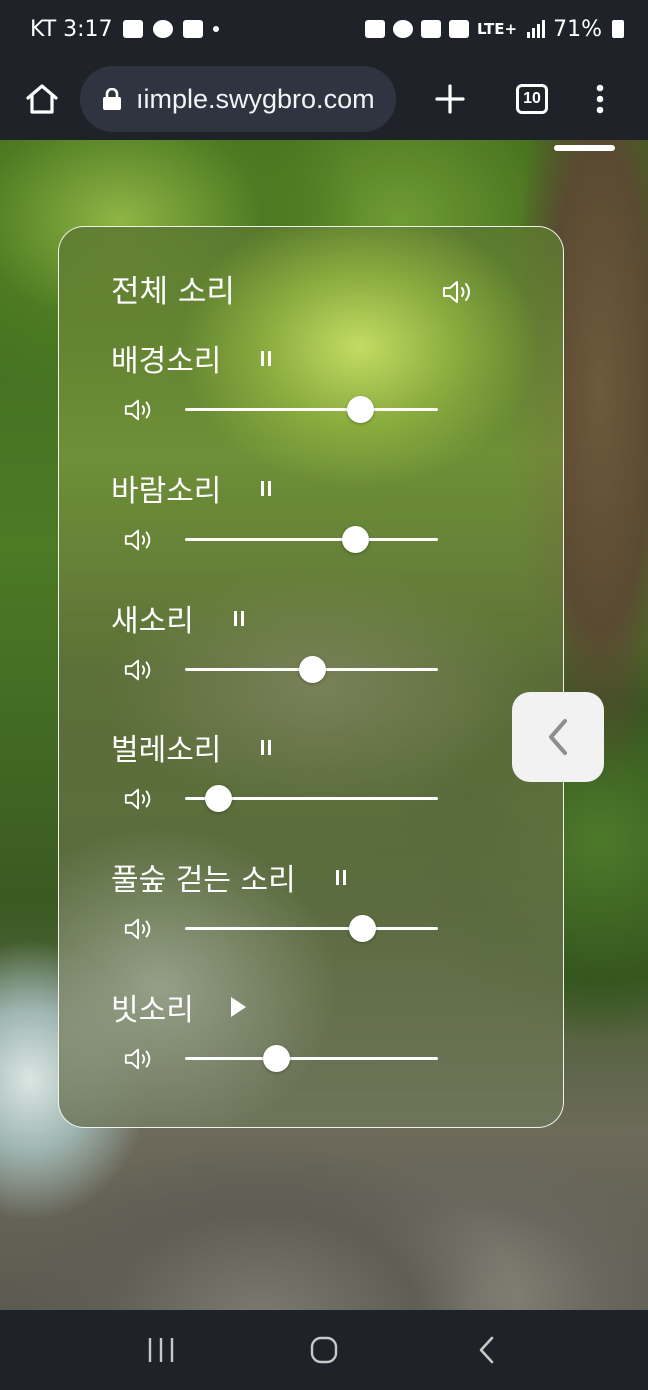  Describe the element at coordinates (152, 1010) in the screenshot. I see `sound-name: 빗소리` at that location.